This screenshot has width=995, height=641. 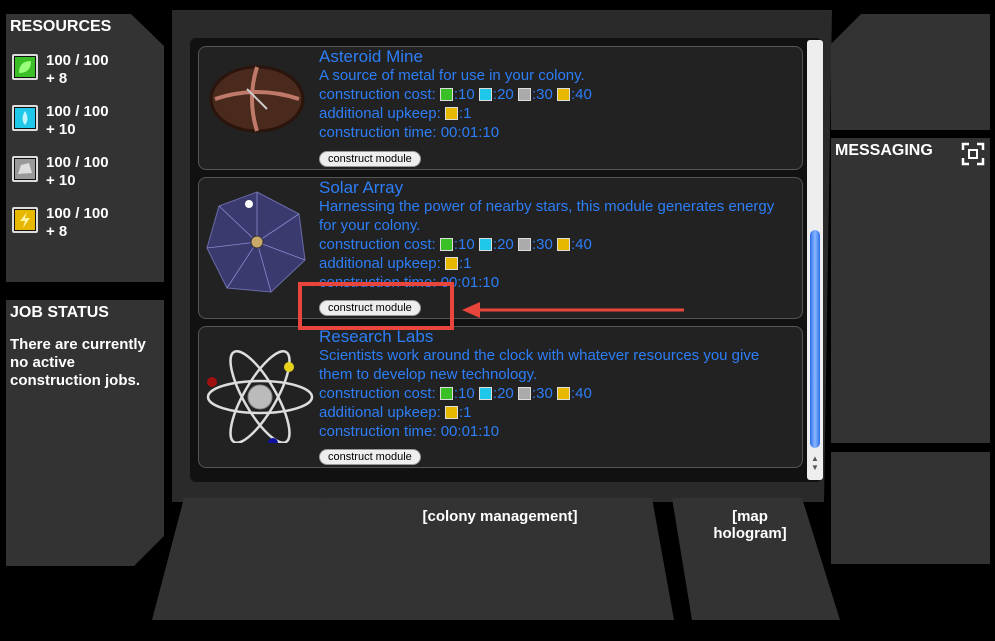 I want to click on scrollbar: ▲ ▼, so click(x=815, y=260).